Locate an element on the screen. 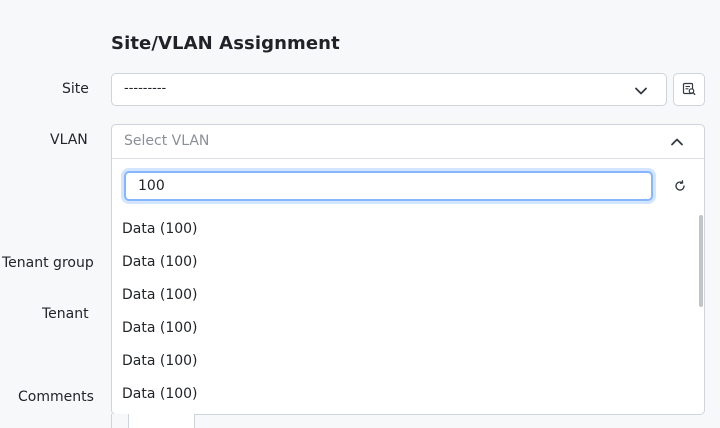  site-selector-button is located at coordinates (689, 89).